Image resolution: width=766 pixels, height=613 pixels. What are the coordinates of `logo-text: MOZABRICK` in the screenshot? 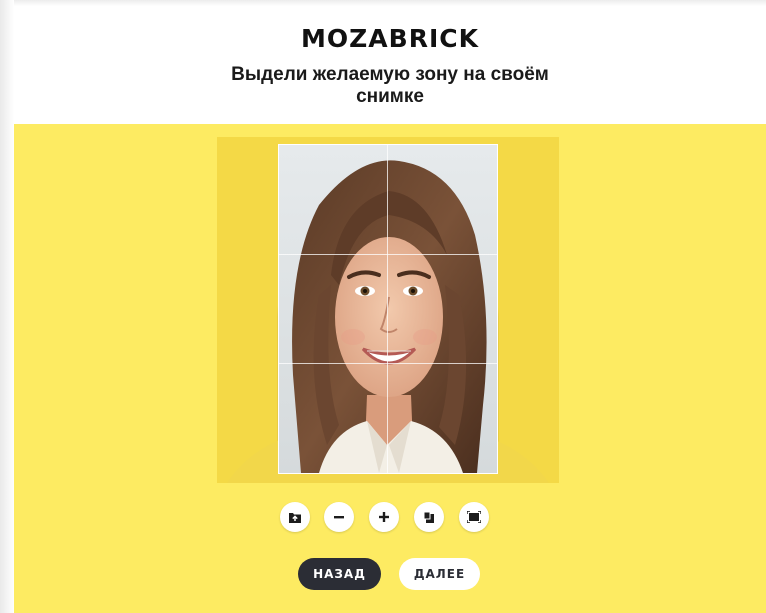 It's located at (390, 38).